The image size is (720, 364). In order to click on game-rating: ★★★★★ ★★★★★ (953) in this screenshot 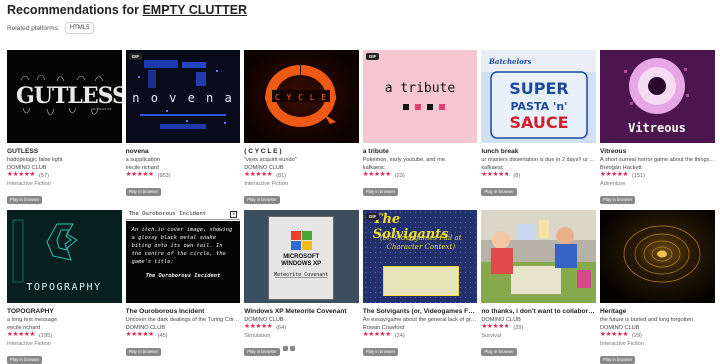, I will do `click(183, 175)`.